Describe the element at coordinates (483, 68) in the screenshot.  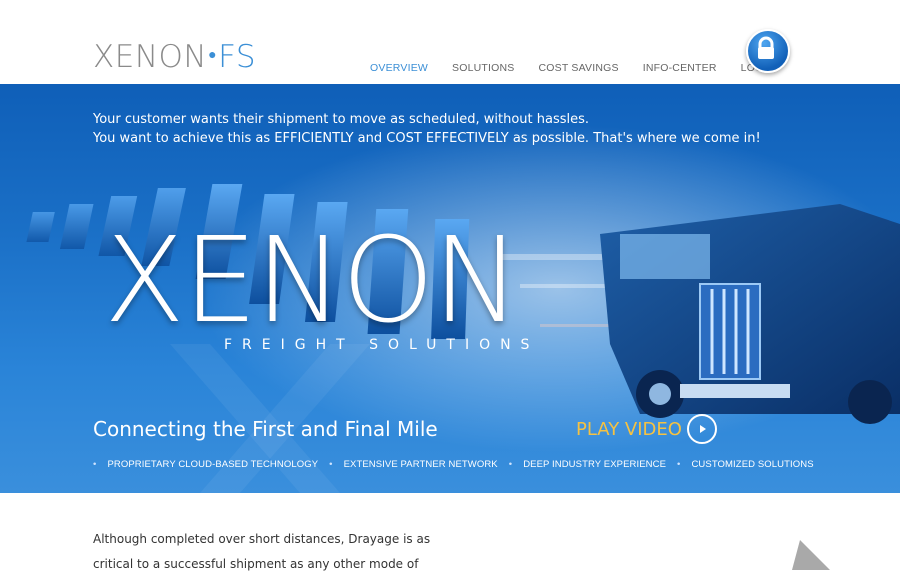
I see `nav-solutions: SOLUTIONS` at that location.